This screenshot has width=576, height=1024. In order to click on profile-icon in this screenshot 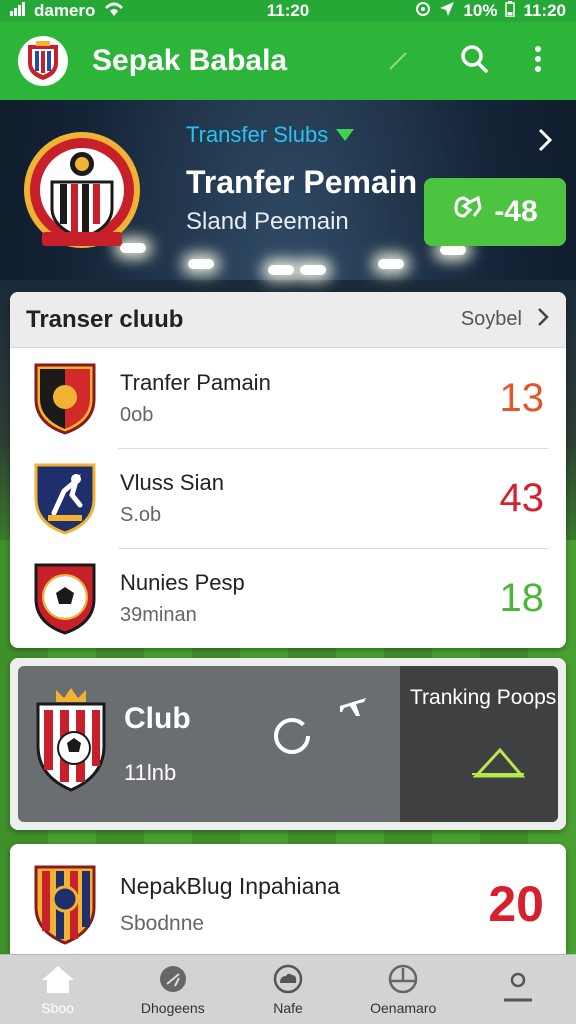, I will do `click(518, 987)`.